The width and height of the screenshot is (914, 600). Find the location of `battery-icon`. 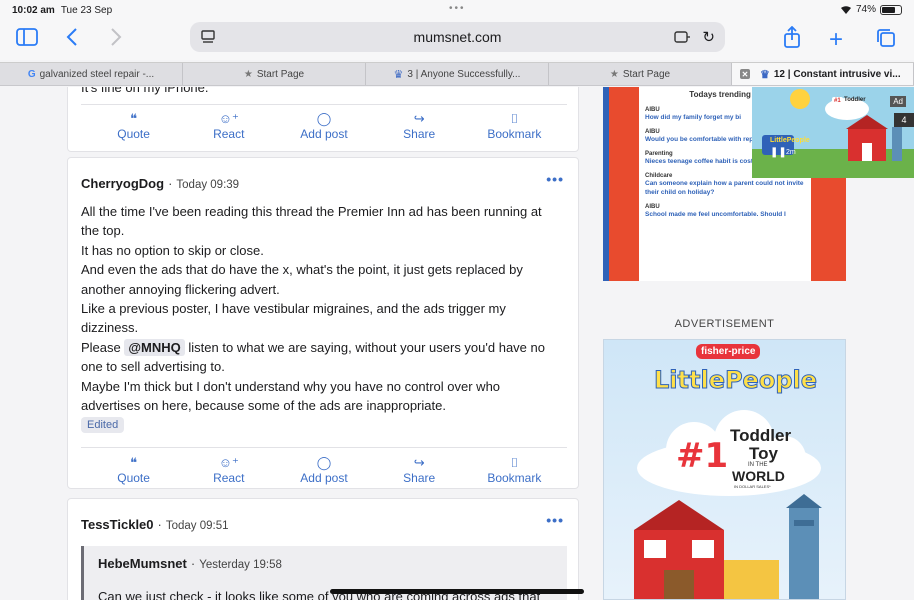

battery-icon is located at coordinates (891, 9).